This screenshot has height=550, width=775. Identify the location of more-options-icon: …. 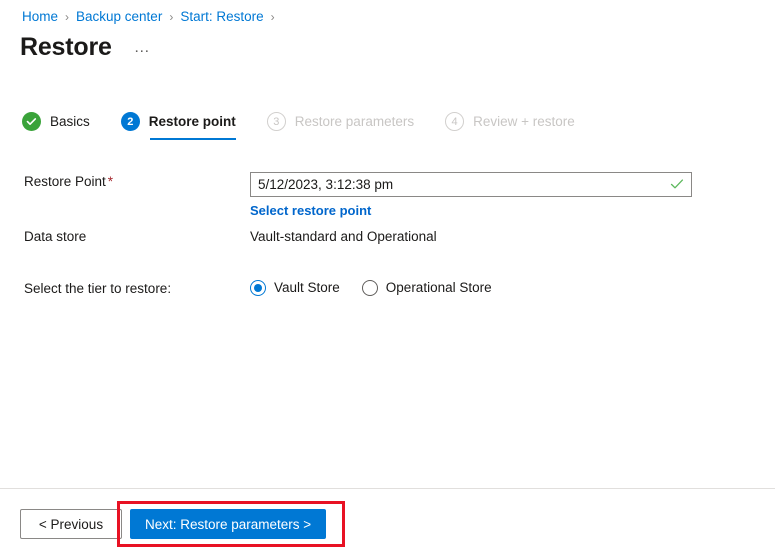
(143, 48).